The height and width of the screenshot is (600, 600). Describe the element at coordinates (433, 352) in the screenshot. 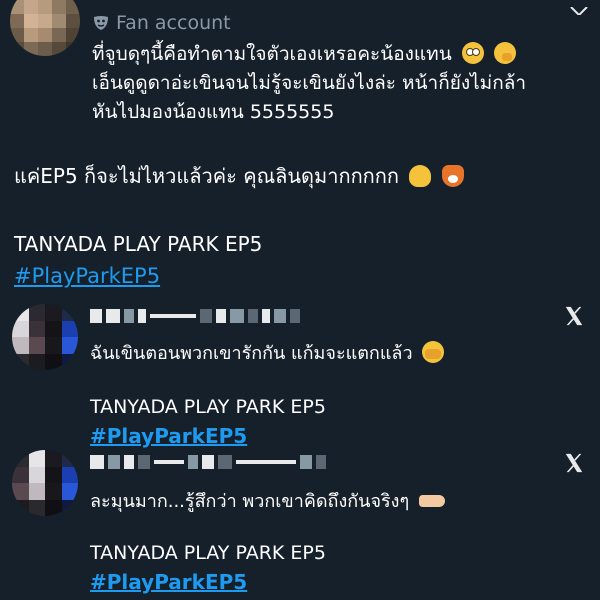

I see `peeking-eye-face-icon` at that location.